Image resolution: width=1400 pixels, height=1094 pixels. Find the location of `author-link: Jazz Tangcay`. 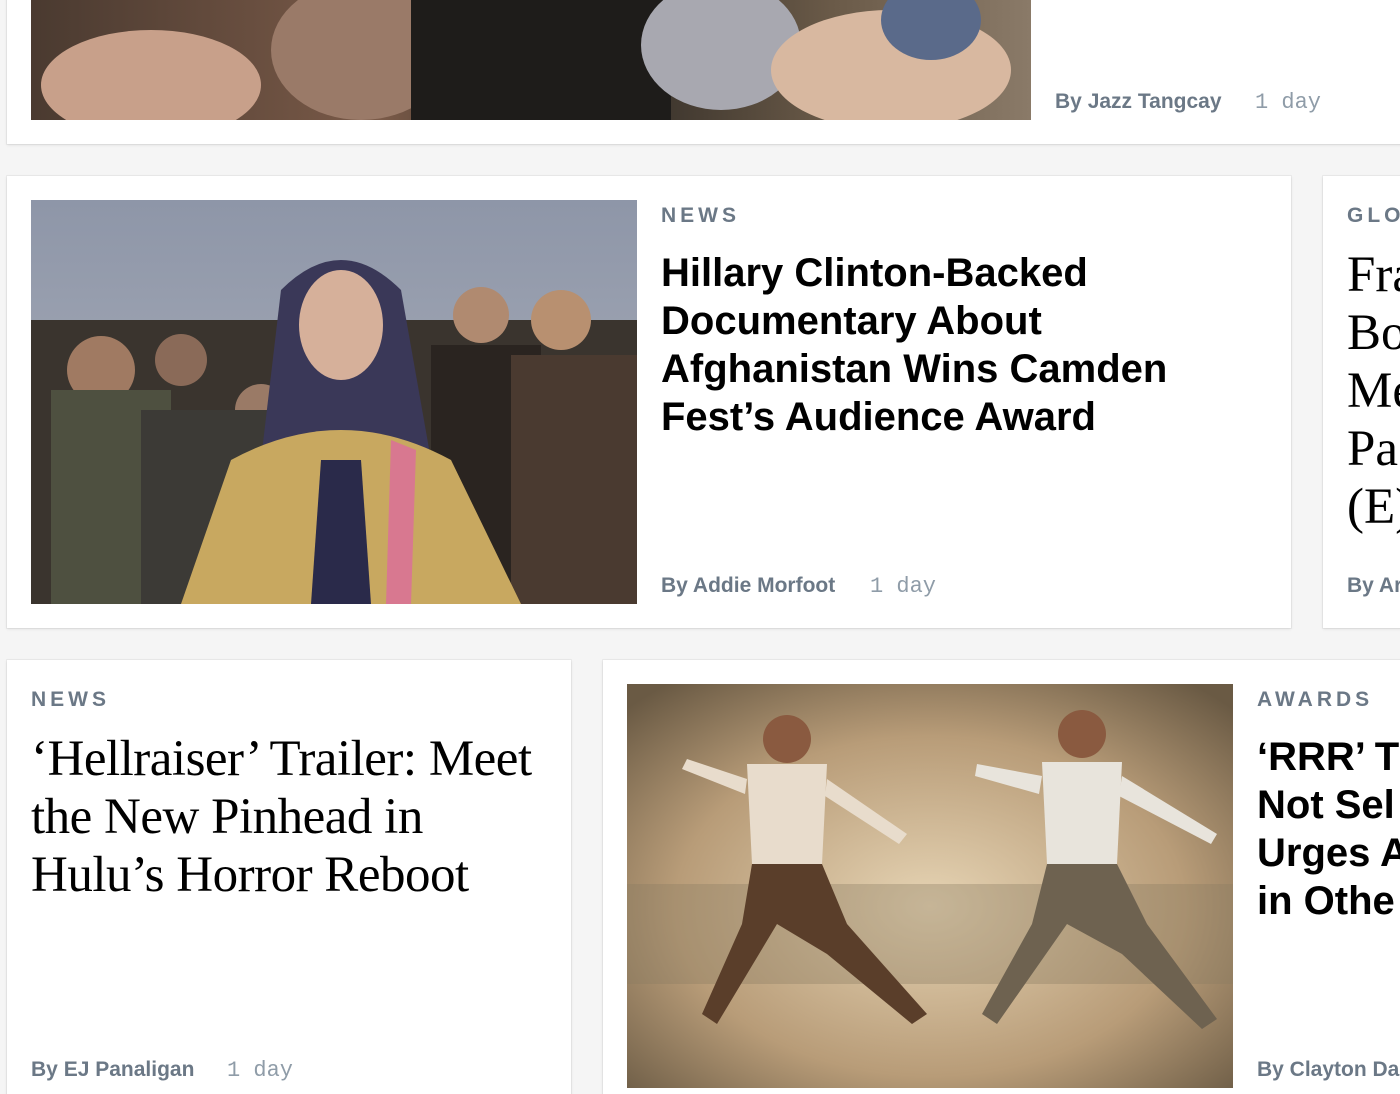

author-link: Jazz Tangcay is located at coordinates (1155, 101).